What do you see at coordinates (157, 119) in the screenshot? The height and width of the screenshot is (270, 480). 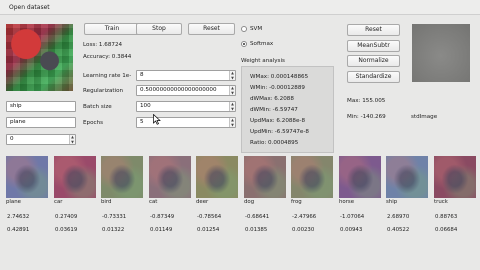 I see `mouse-cursor-icon` at bounding box center [157, 119].